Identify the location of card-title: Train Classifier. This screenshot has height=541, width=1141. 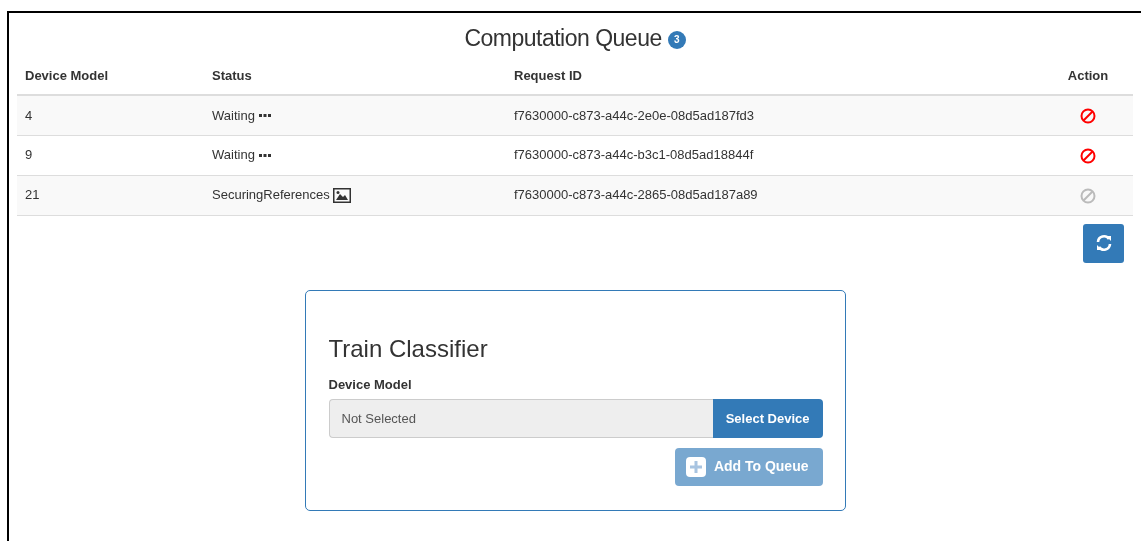
(408, 349).